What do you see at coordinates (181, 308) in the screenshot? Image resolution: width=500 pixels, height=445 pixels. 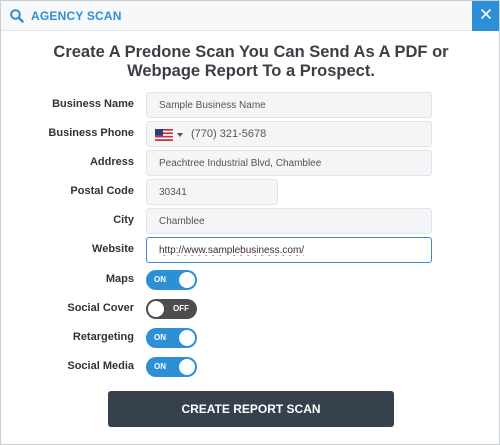 I see `social-cover-toggle-state: OFF` at bounding box center [181, 308].